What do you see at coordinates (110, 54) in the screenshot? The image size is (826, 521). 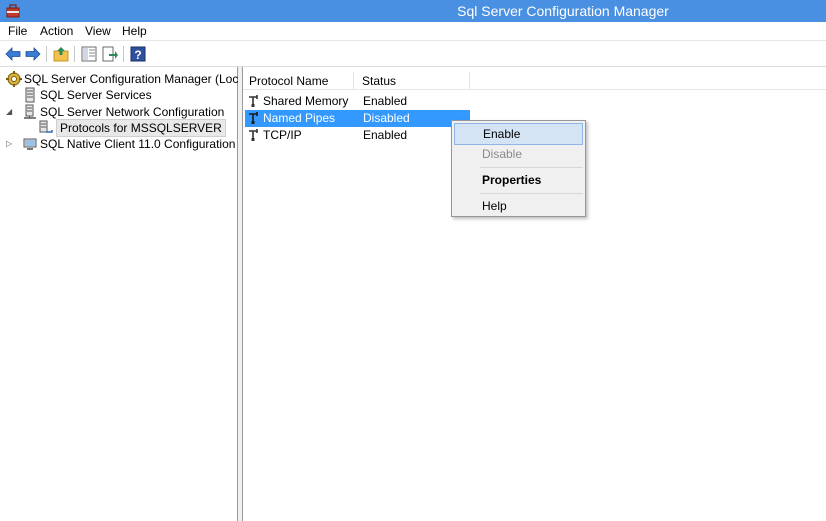 I see `export-list-icon` at bounding box center [110, 54].